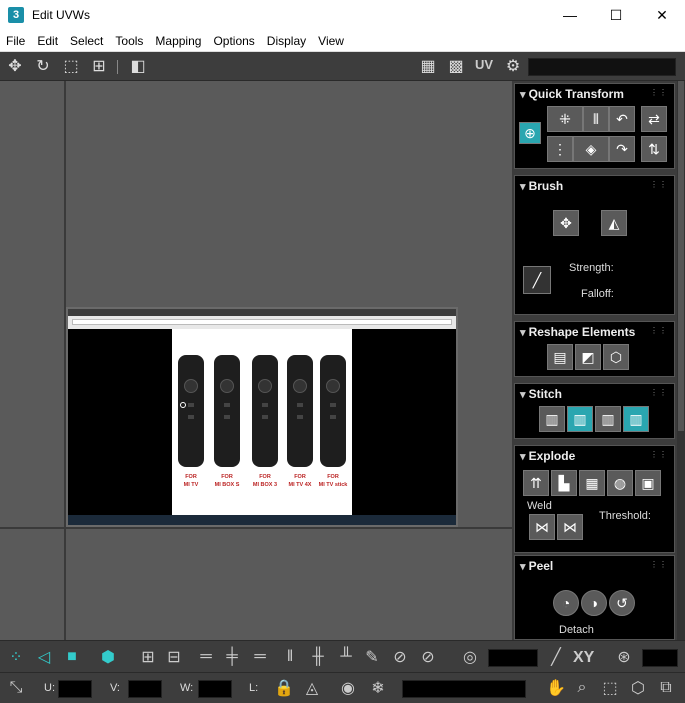 The width and height of the screenshot is (685, 703). Describe the element at coordinates (596, 119) in the screenshot. I see `align-vertical-icon: ⦀` at that location.